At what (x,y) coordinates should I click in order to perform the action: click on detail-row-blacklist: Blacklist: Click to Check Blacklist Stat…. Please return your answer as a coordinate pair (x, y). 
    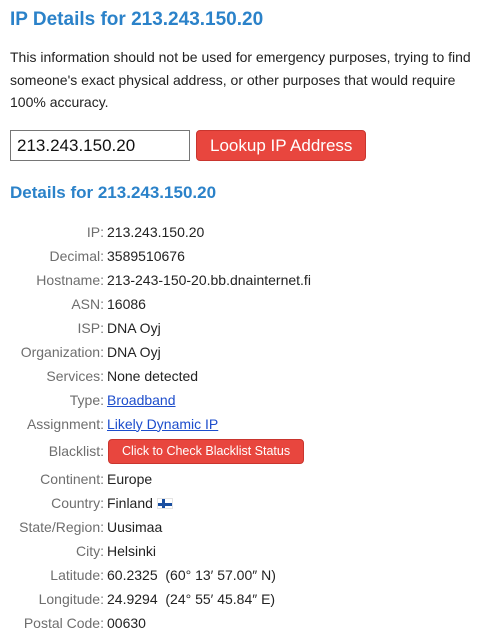
    Looking at the image, I should click on (160, 451).